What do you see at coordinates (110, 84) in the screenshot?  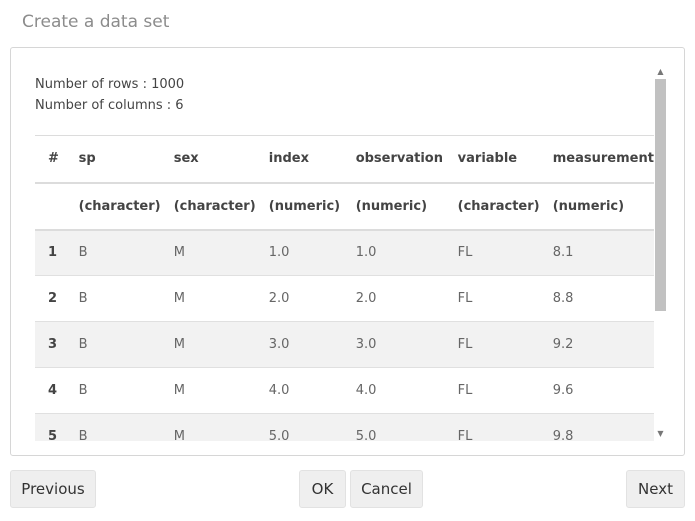 I see `row-count-text: Number of rows : 1000` at bounding box center [110, 84].